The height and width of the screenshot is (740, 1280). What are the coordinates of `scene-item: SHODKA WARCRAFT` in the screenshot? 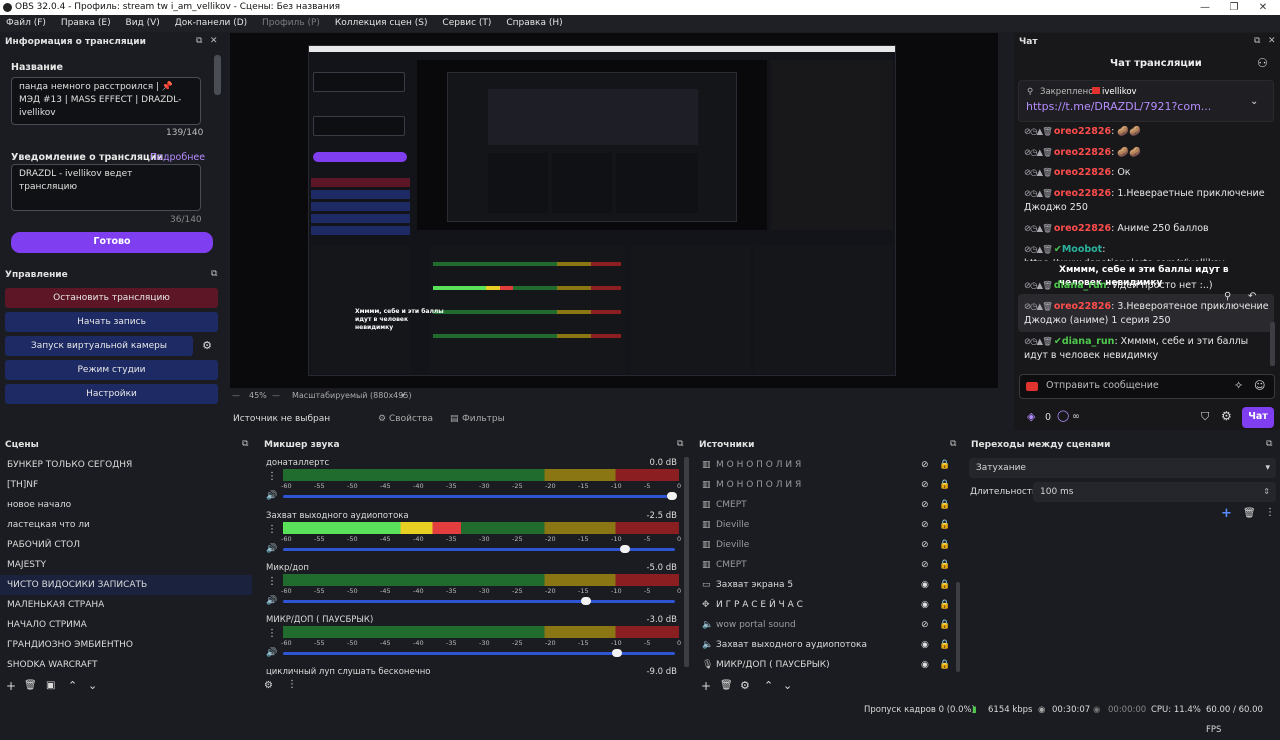 It's located at (126, 665).